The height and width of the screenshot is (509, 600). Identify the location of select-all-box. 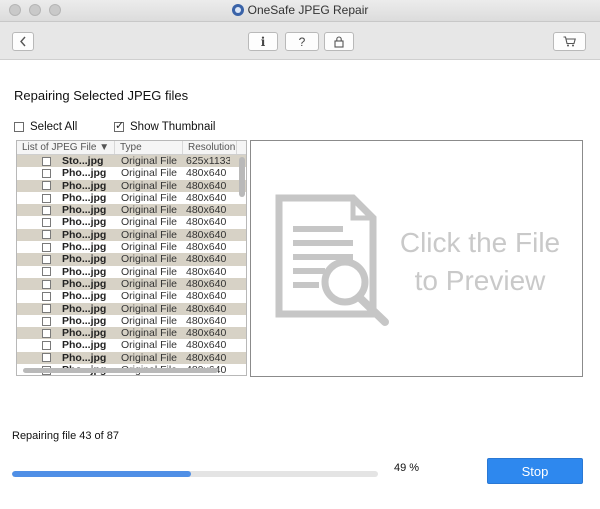
(19, 127).